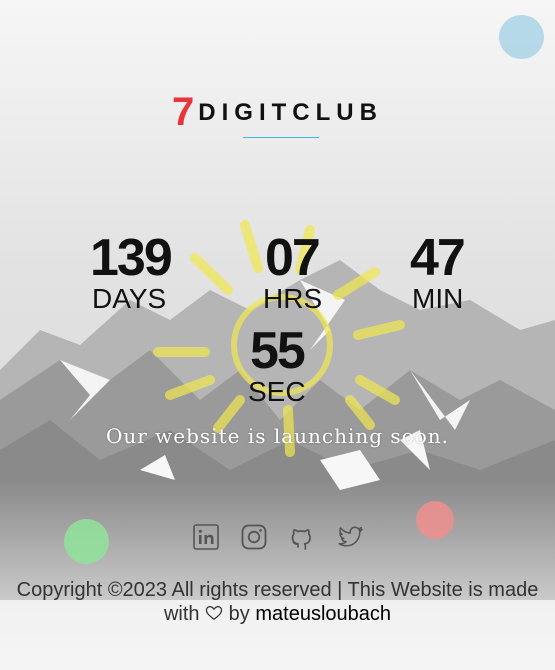  What do you see at coordinates (290, 112) in the screenshot?
I see `logo-text: DIGITCLUB` at bounding box center [290, 112].